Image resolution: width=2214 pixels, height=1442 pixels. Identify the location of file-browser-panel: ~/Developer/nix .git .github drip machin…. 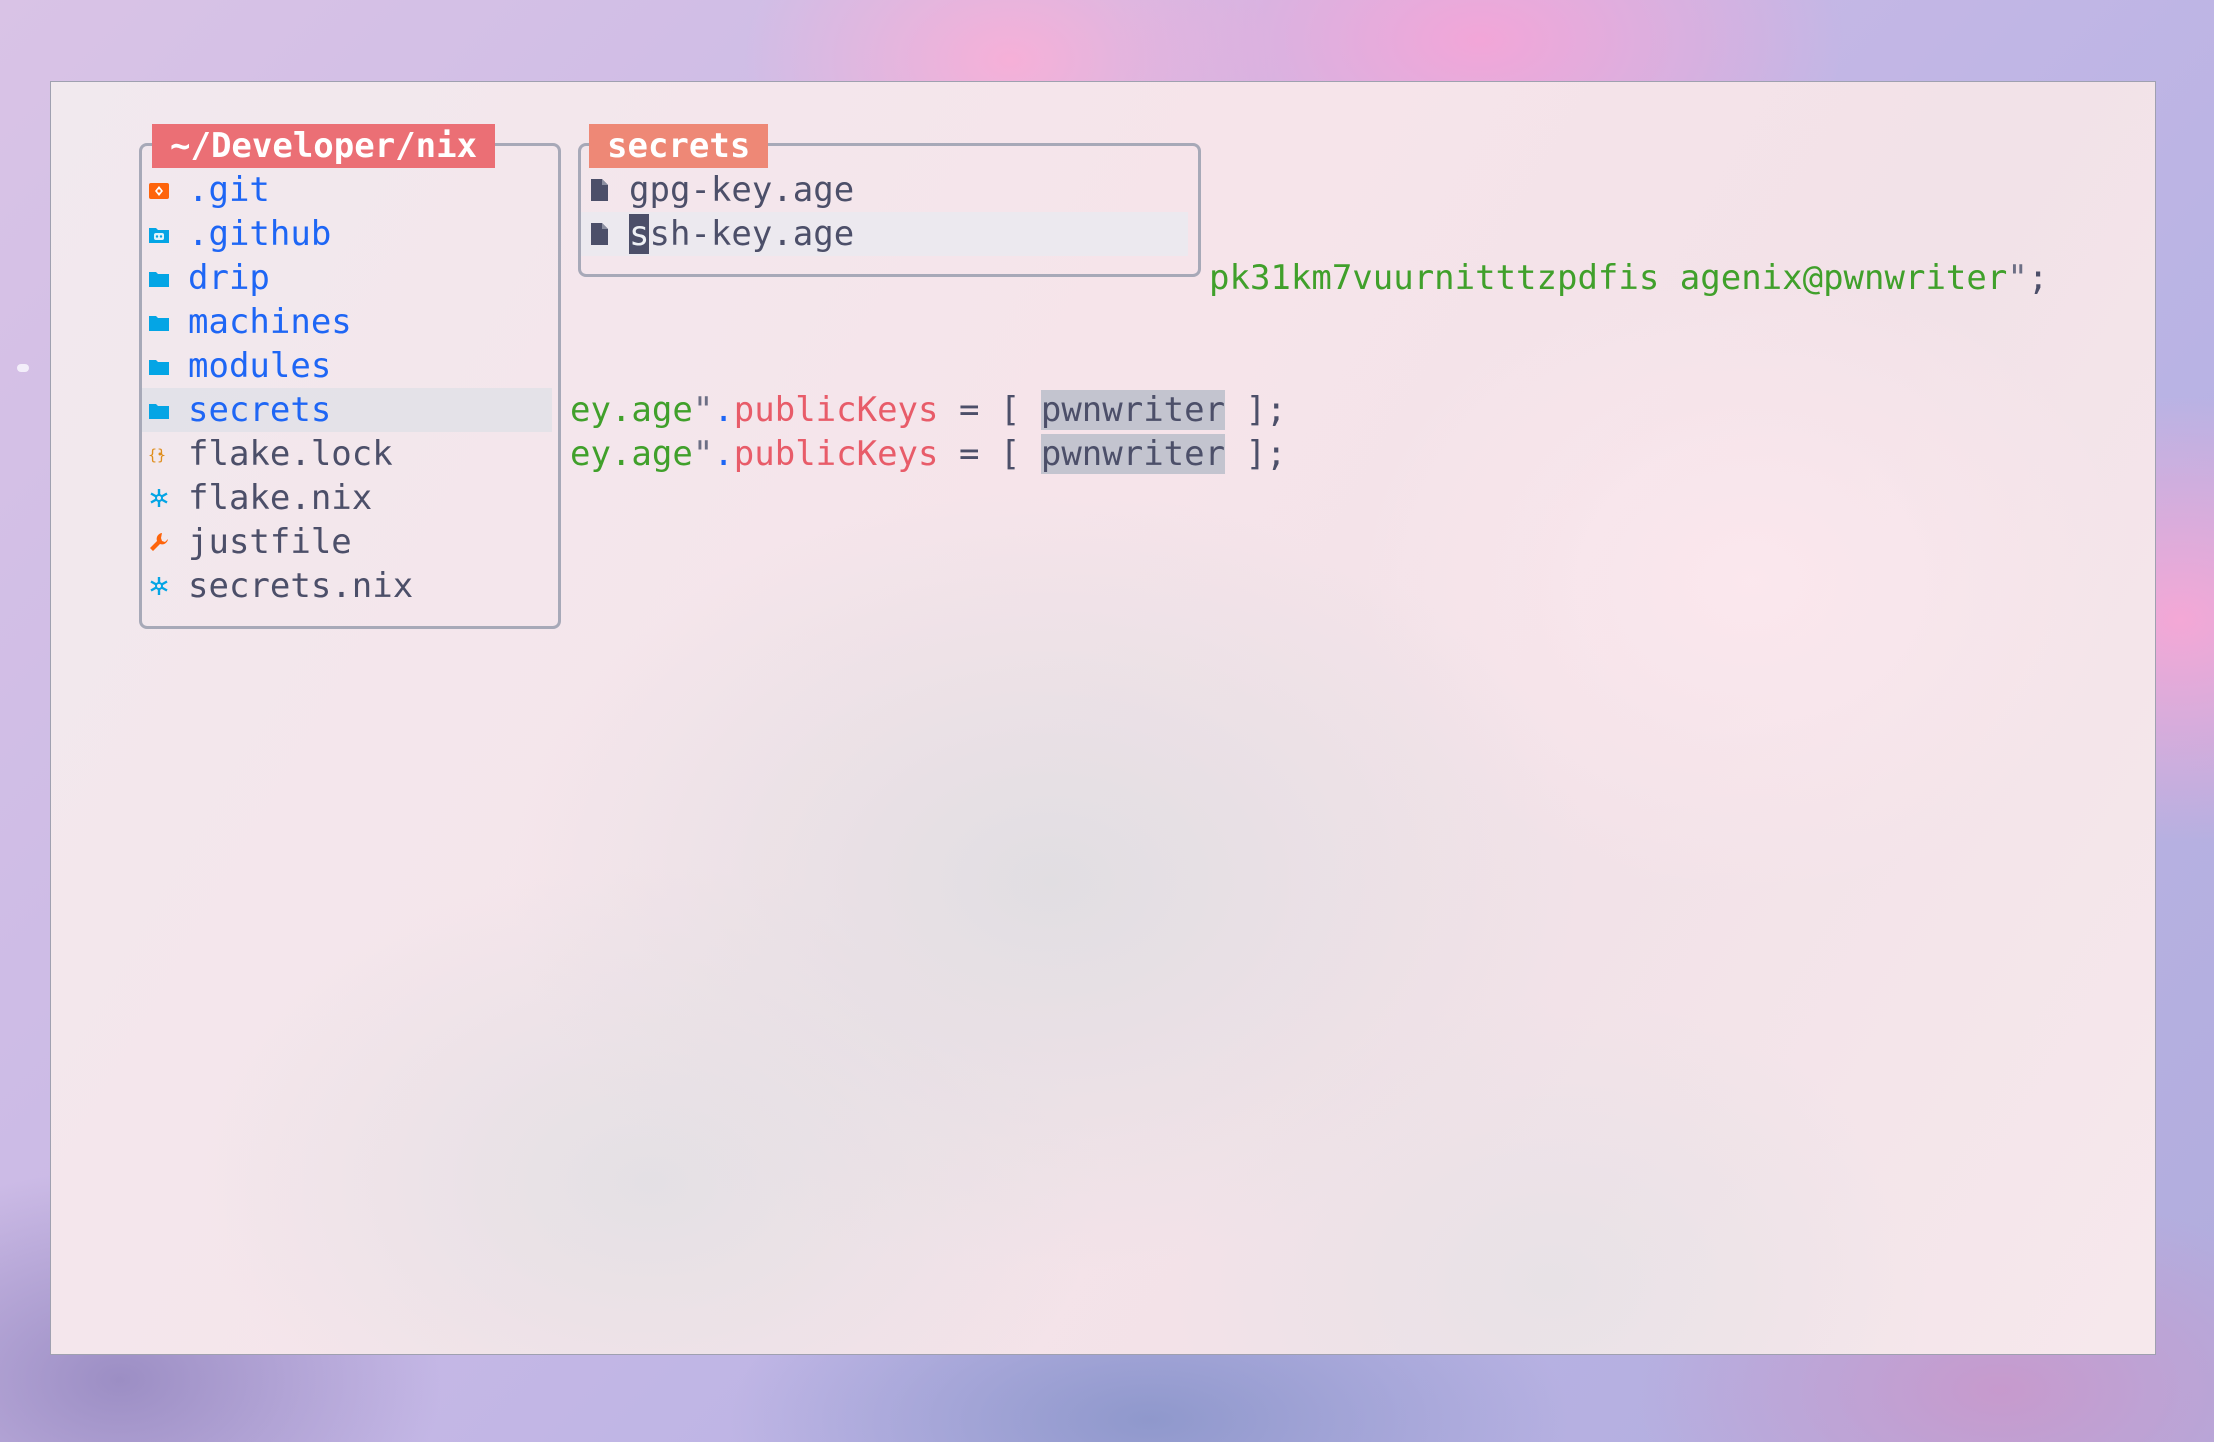
(350, 376).